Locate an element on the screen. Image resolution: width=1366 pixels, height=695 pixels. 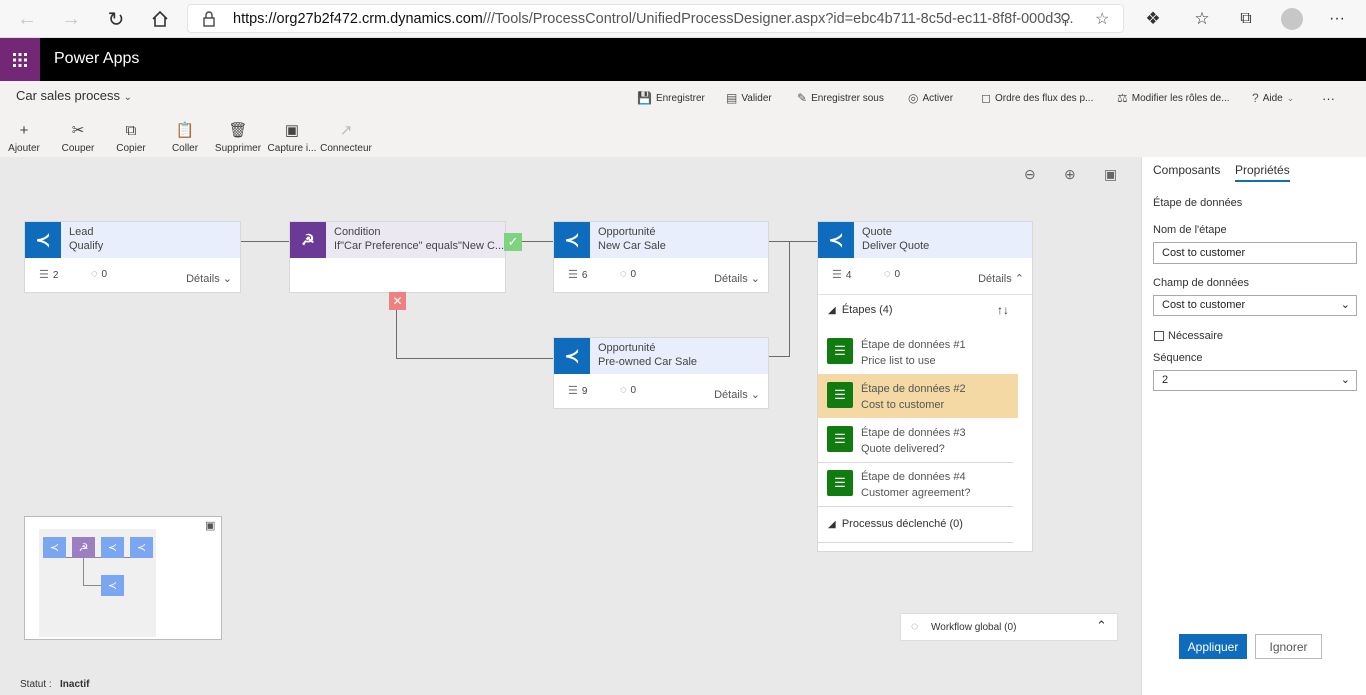
zoom-out-icon: ⊖ is located at coordinates (1030, 174).